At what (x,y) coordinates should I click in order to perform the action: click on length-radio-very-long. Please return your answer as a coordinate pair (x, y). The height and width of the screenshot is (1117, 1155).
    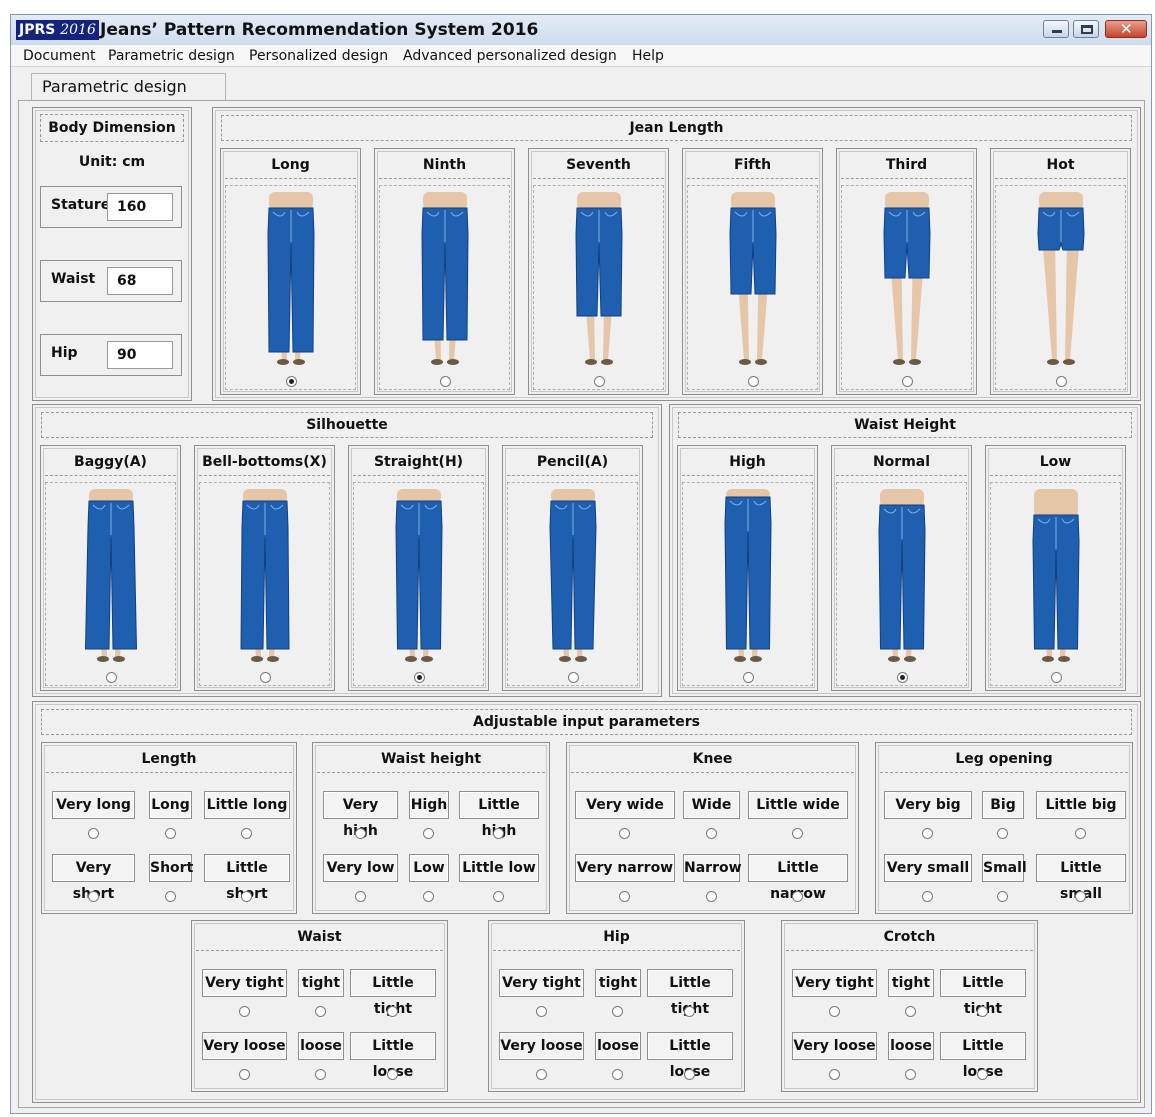
    Looking at the image, I should click on (93, 833).